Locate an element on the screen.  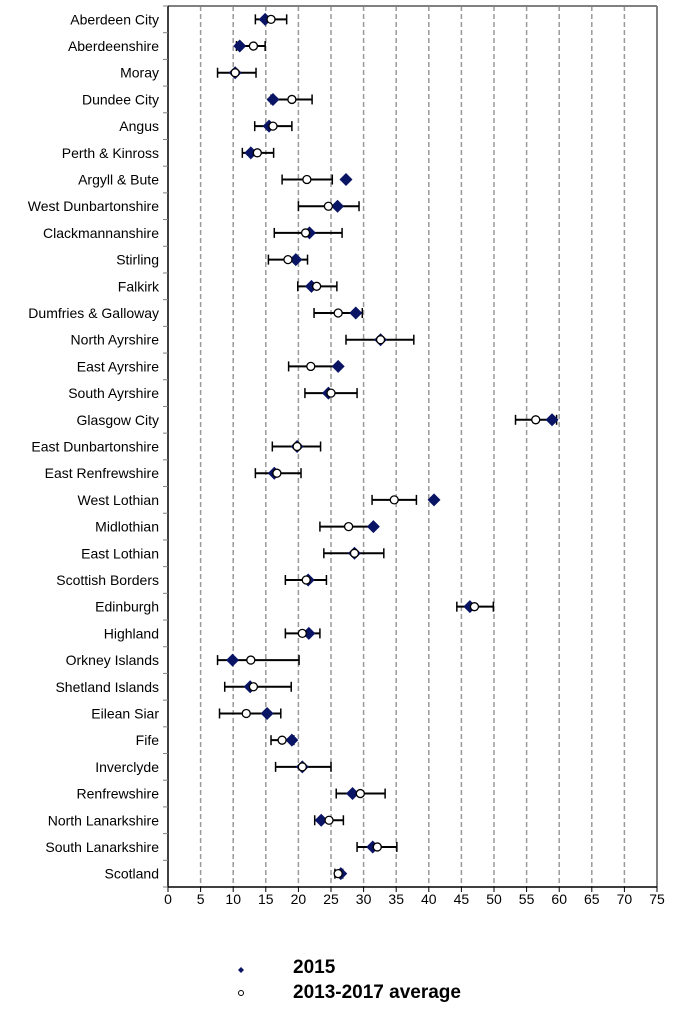
category-label: Eilean Siar is located at coordinates (125, 713).